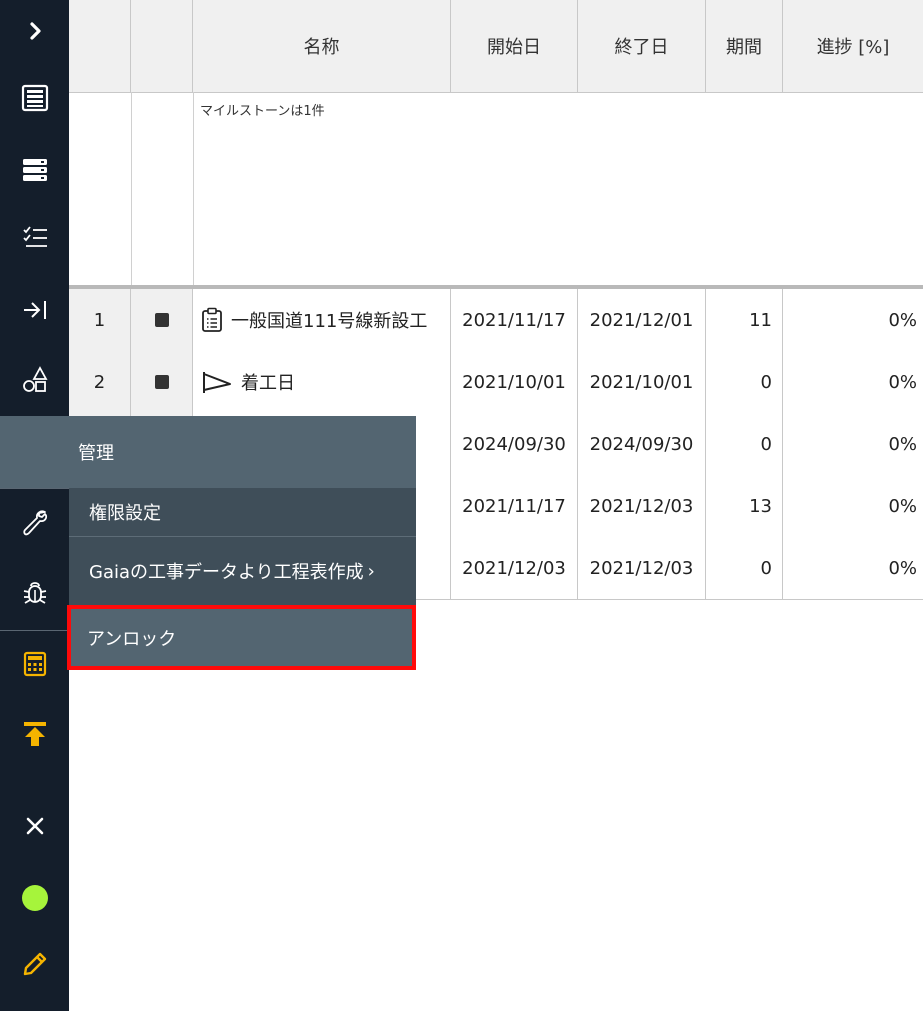 The height and width of the screenshot is (1011, 923). Describe the element at coordinates (514, 382) in the screenshot. I see `start-date: 2021/10/01` at that location.